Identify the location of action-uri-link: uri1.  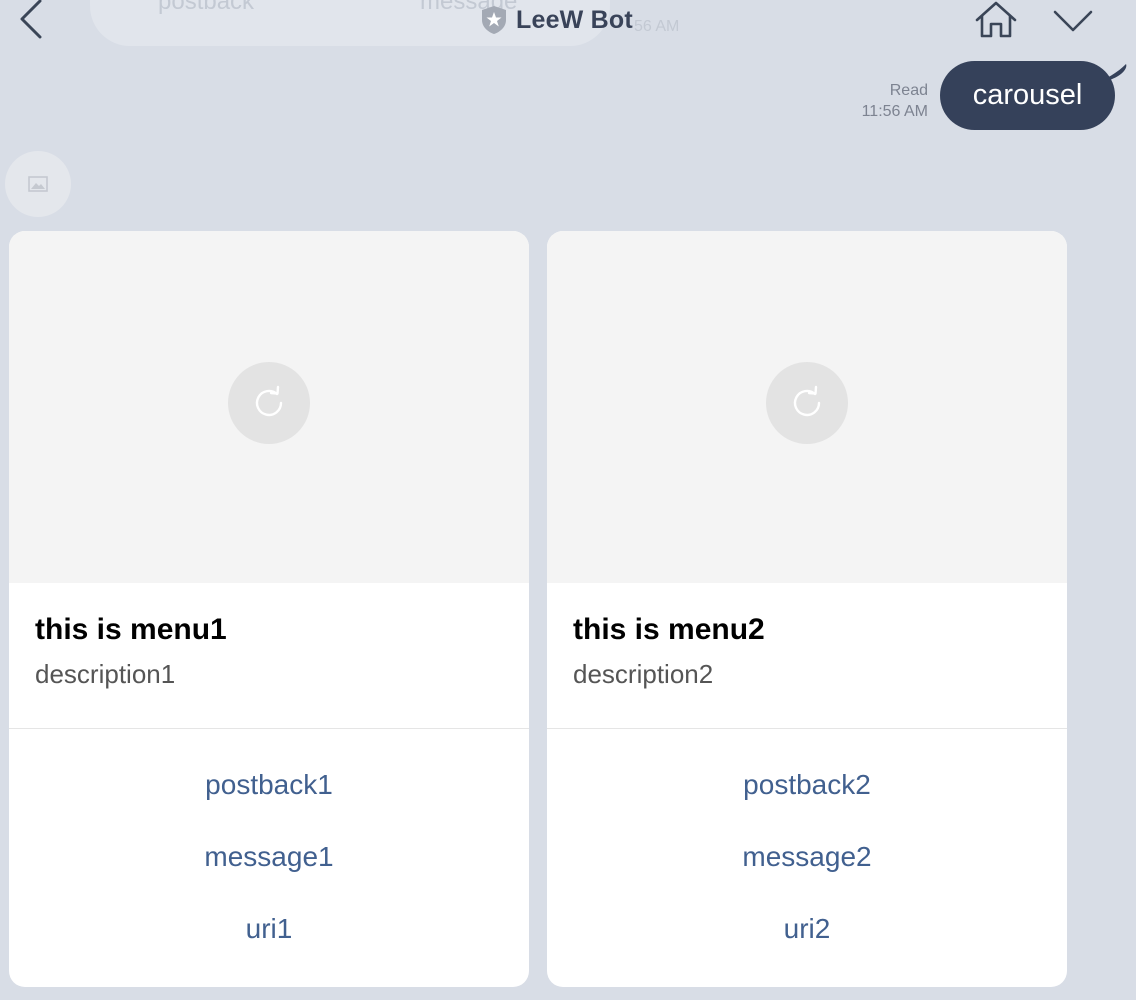
(269, 929).